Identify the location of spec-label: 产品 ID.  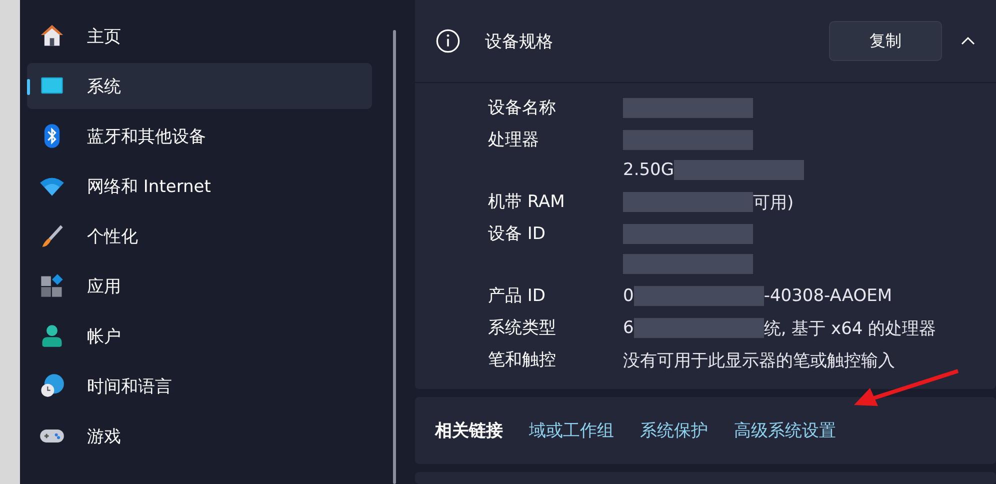
(517, 296).